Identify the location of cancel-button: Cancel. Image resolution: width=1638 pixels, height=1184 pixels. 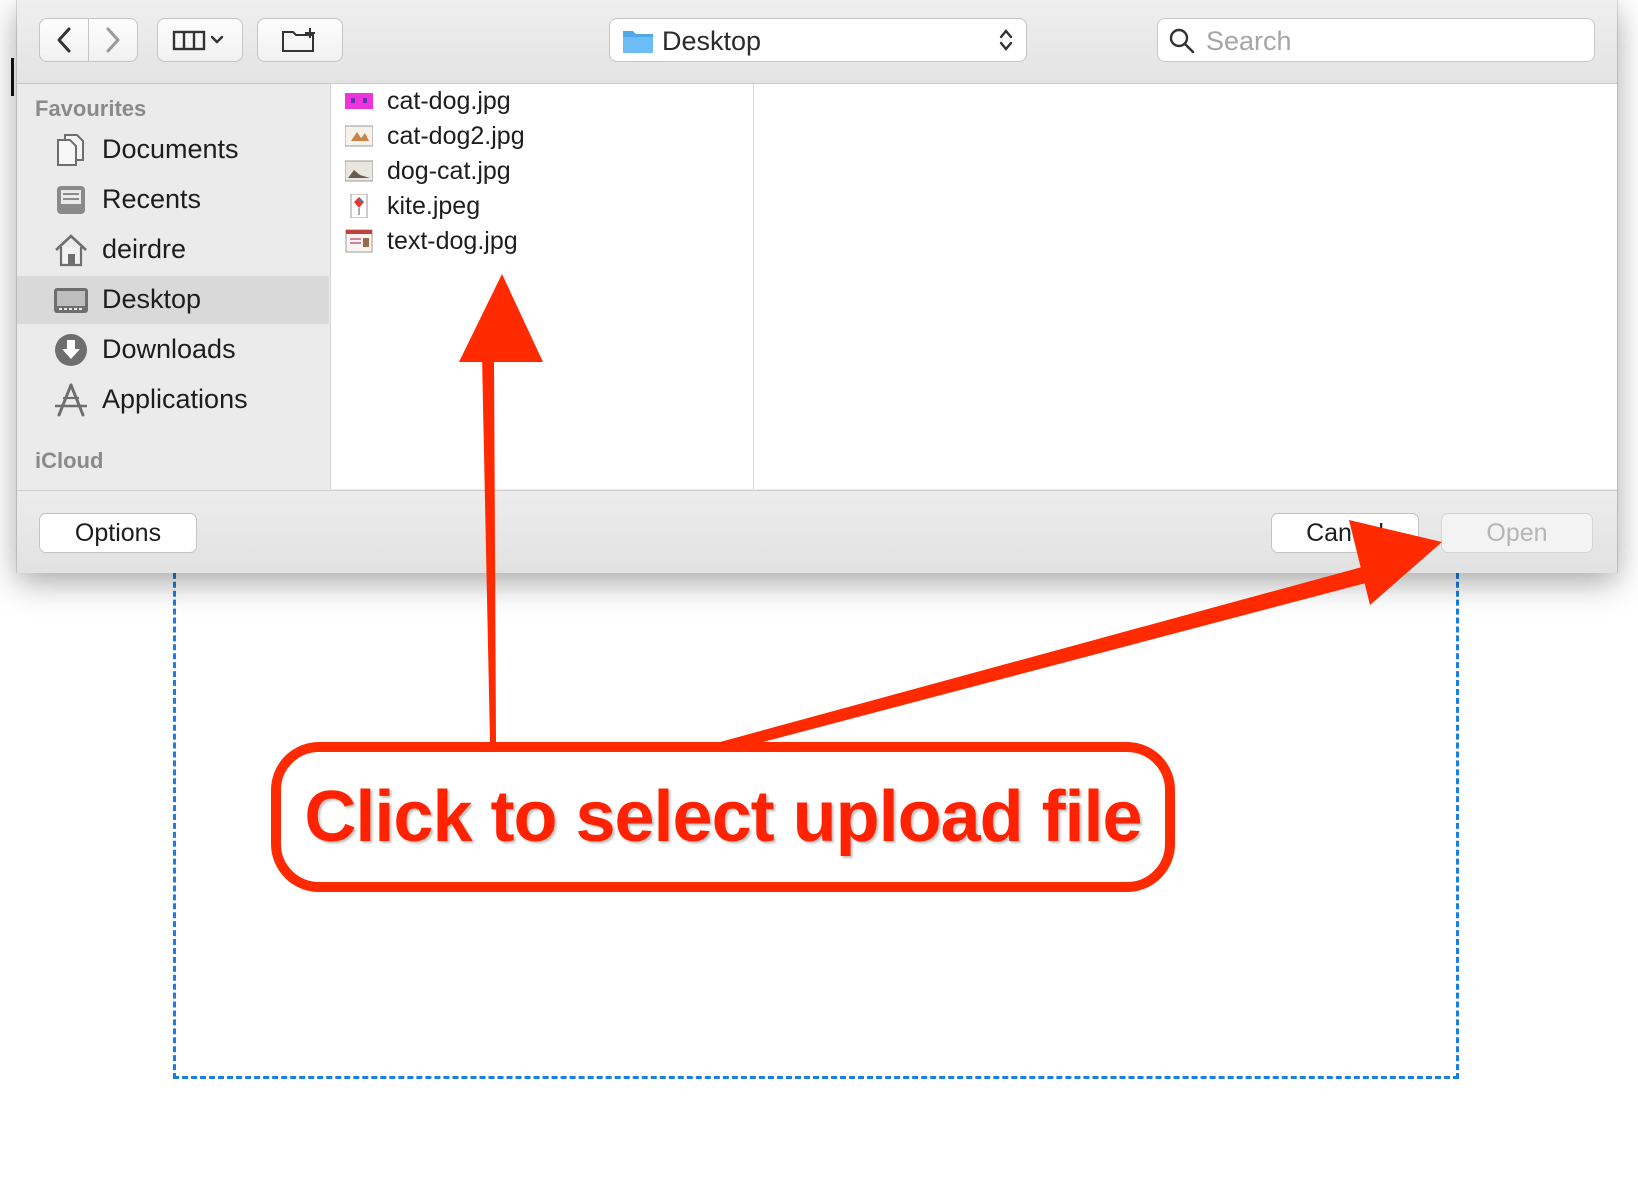
(1345, 533).